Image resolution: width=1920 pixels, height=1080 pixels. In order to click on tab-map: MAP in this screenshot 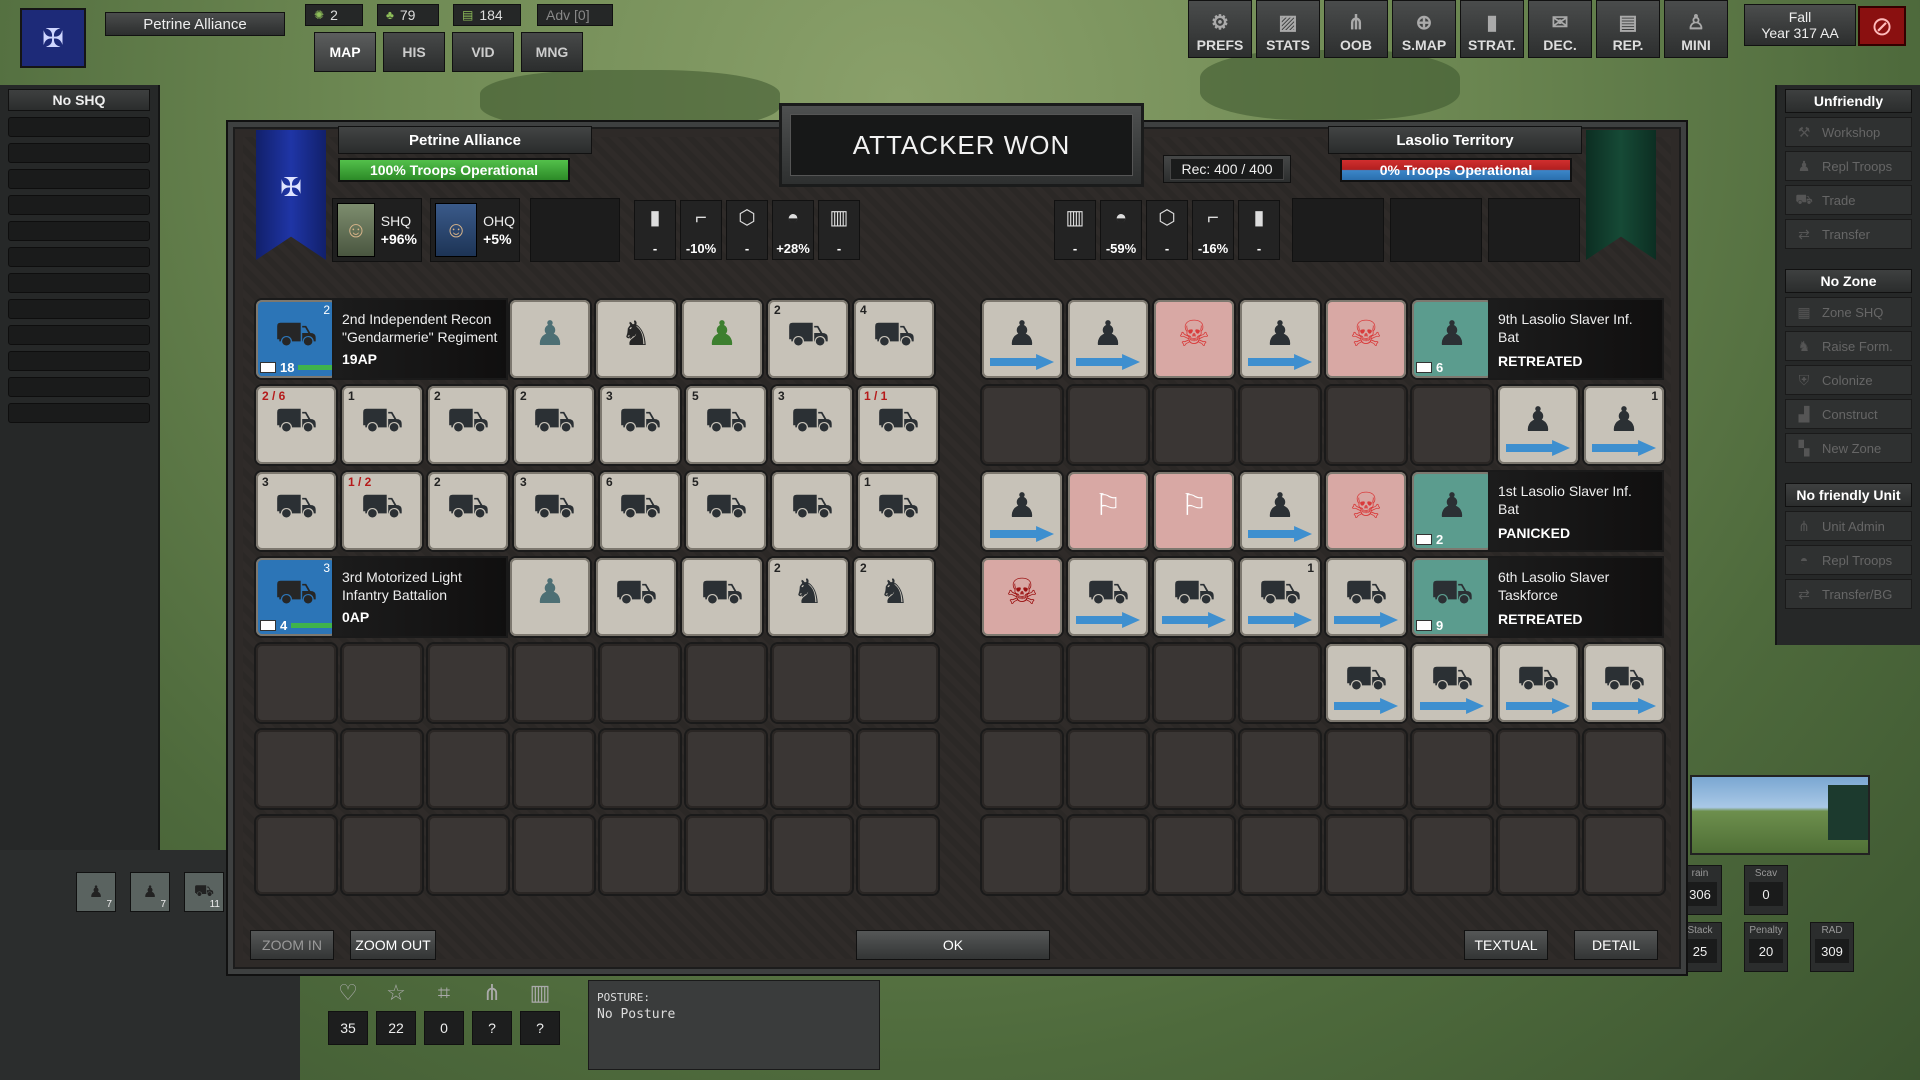, I will do `click(345, 52)`.